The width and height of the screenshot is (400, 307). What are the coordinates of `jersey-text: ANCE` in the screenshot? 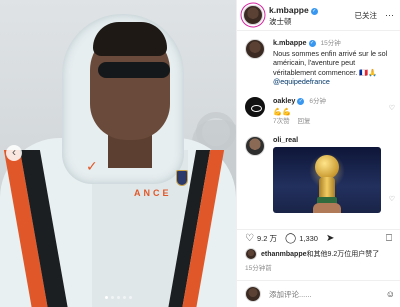 It's located at (153, 193).